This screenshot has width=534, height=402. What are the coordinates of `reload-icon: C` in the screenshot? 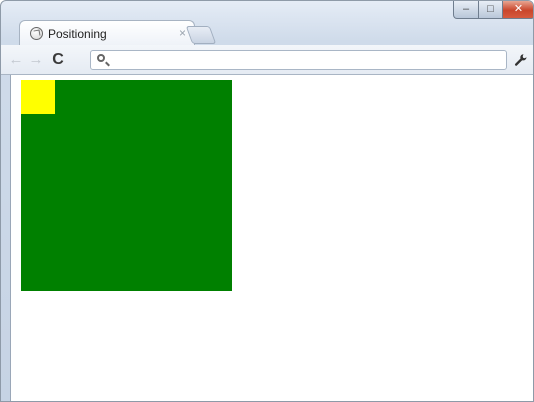 It's located at (58, 60).